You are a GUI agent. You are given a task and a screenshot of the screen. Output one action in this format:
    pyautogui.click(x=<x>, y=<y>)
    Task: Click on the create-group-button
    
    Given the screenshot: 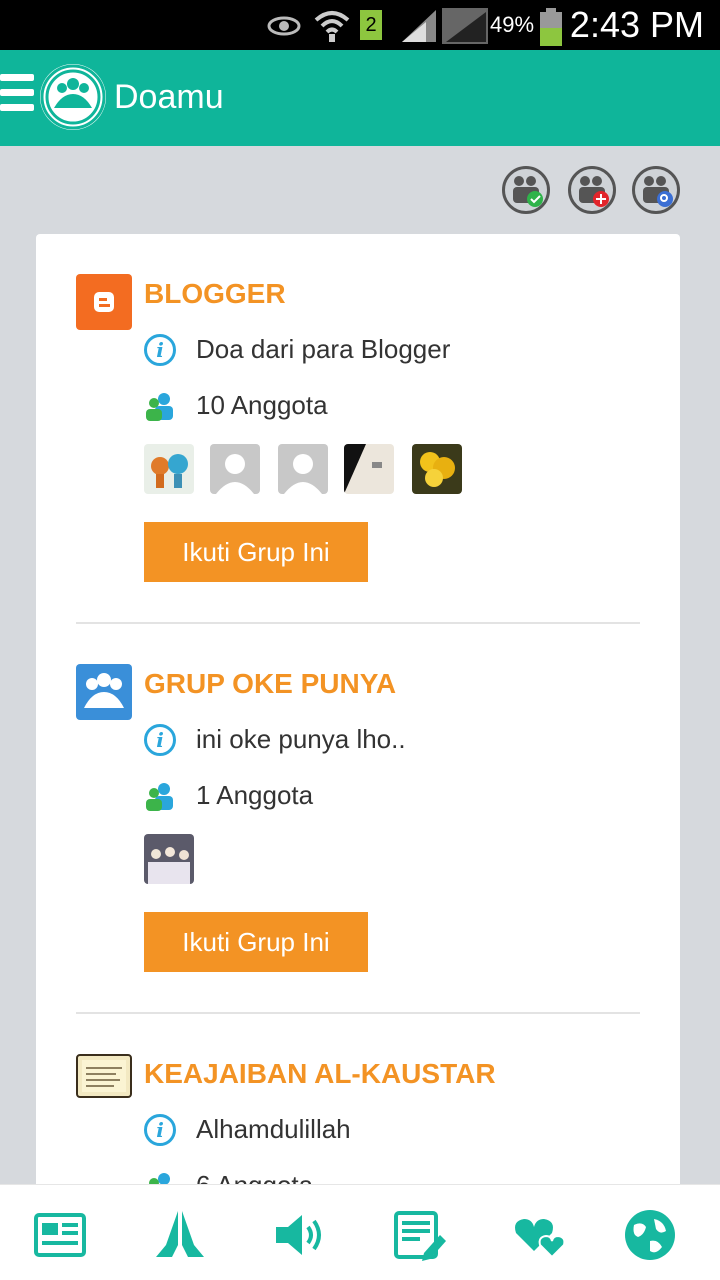 What is the action you would take?
    pyautogui.click(x=592, y=190)
    